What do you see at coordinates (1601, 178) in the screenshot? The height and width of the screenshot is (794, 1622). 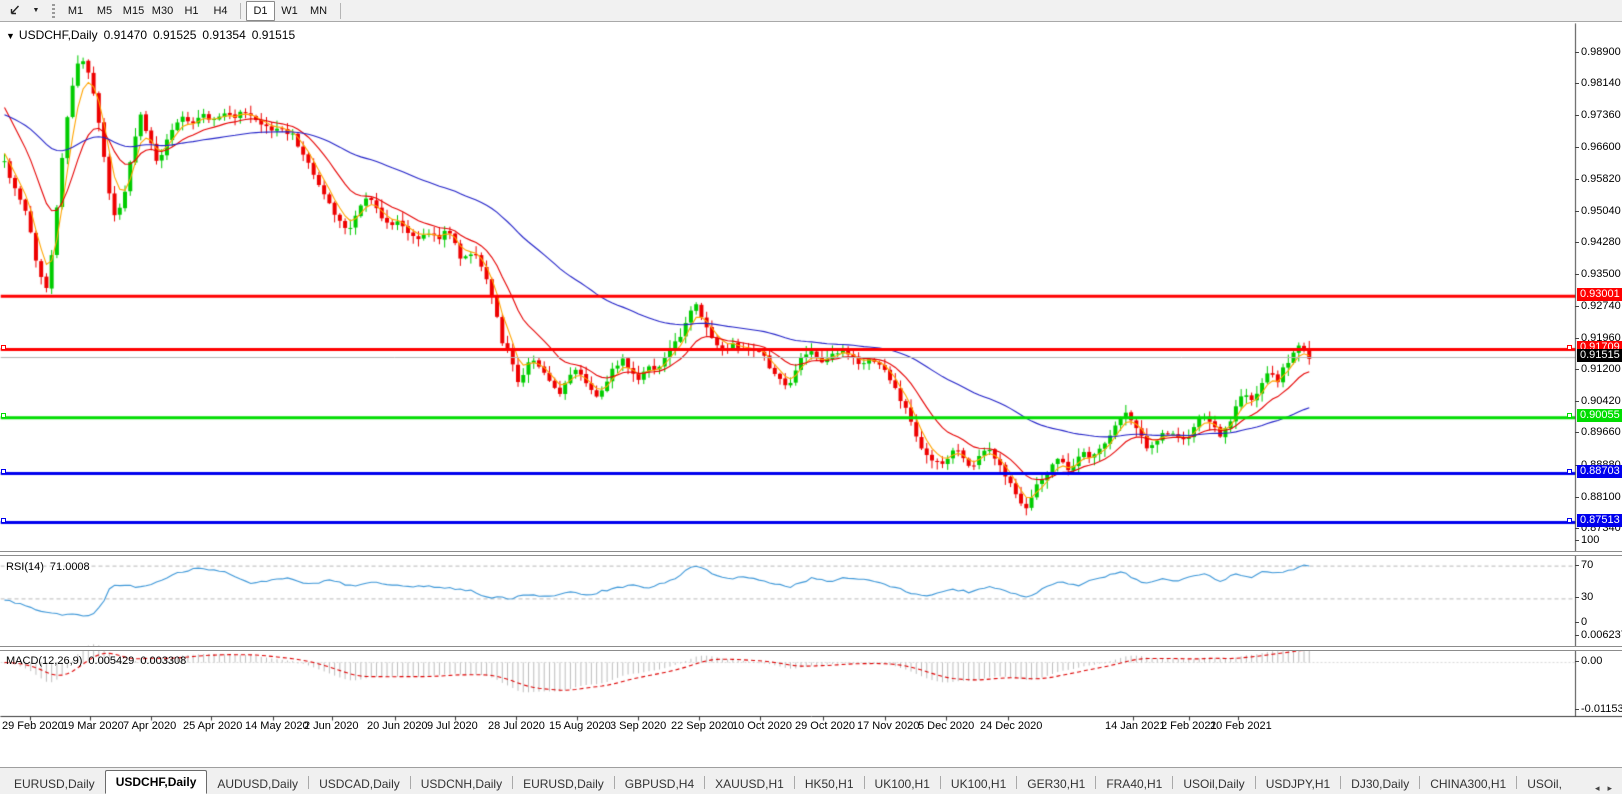 I see `price-axis-tick-label: 0.95820` at bounding box center [1601, 178].